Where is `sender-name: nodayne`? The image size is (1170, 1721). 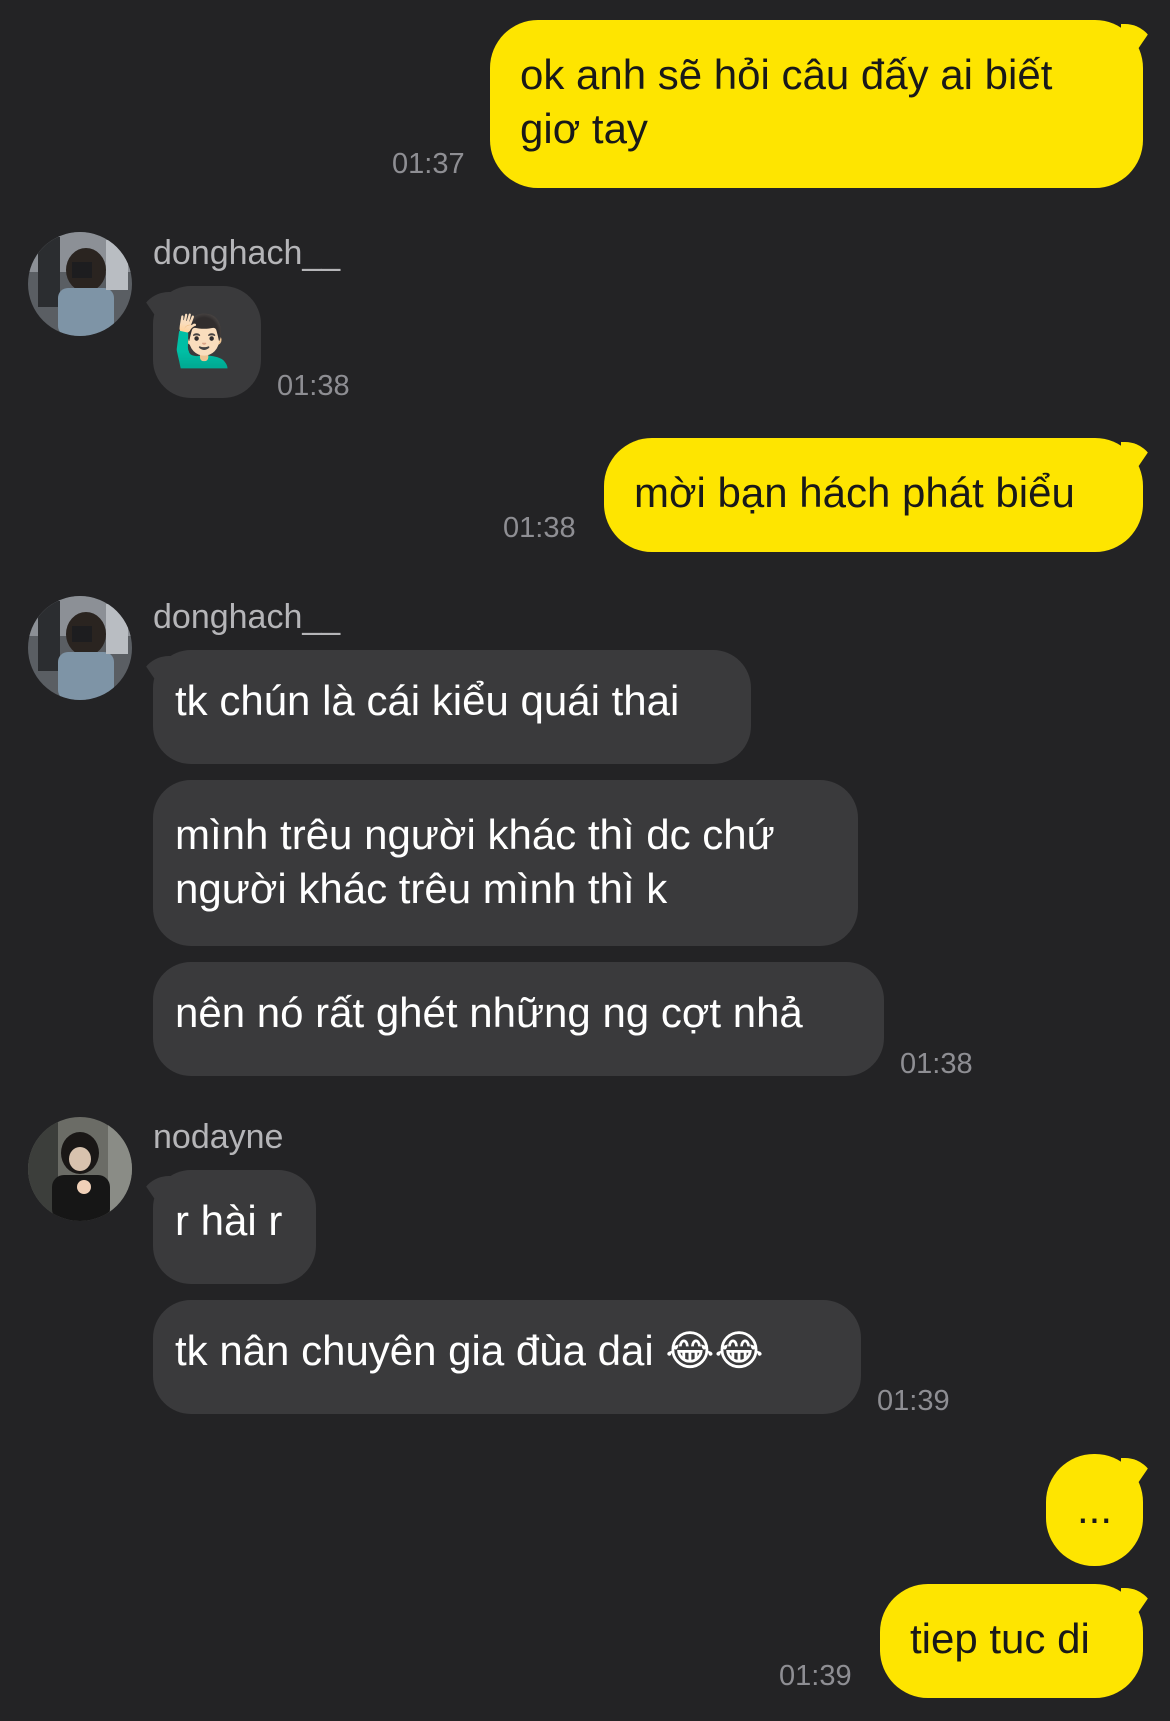 sender-name: nodayne is located at coordinates (218, 1137).